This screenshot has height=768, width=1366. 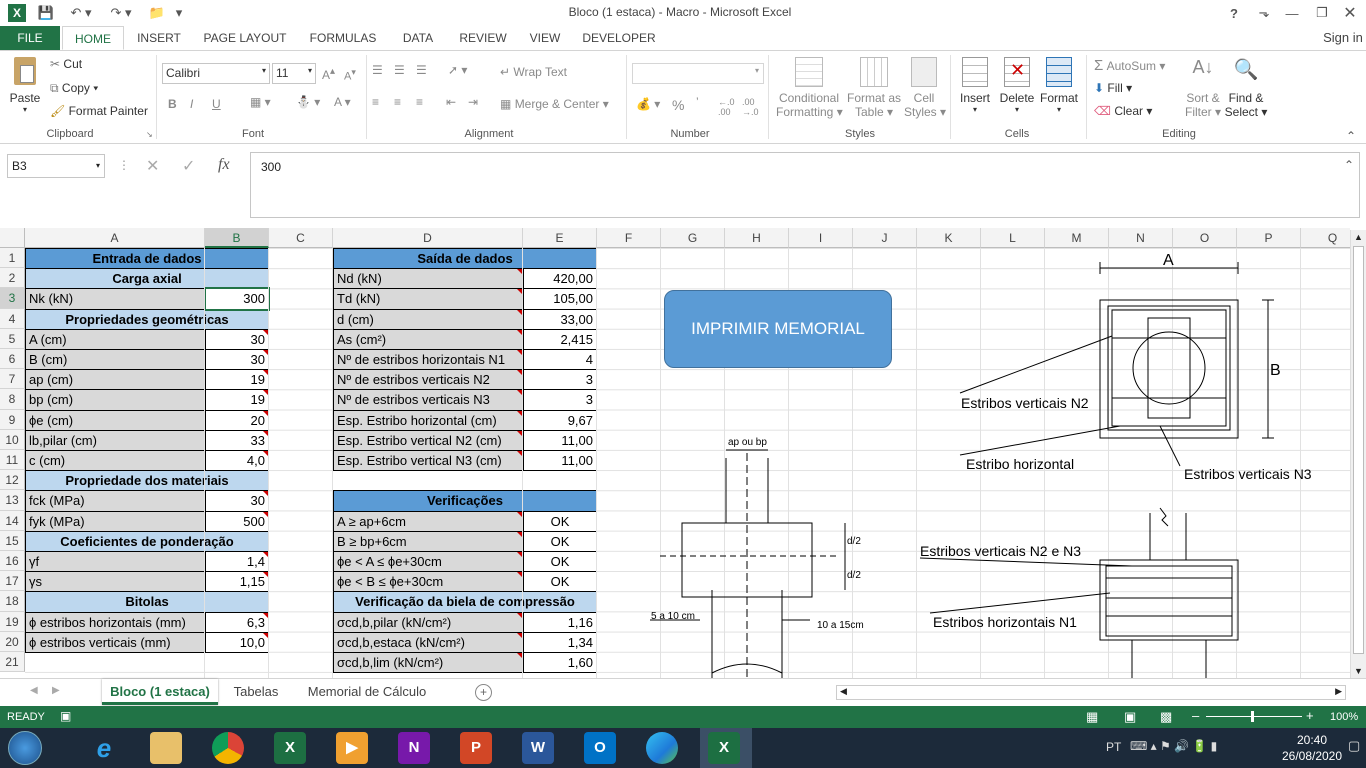 What do you see at coordinates (34, 690) in the screenshot?
I see `prev-sheet-icon: ◀` at bounding box center [34, 690].